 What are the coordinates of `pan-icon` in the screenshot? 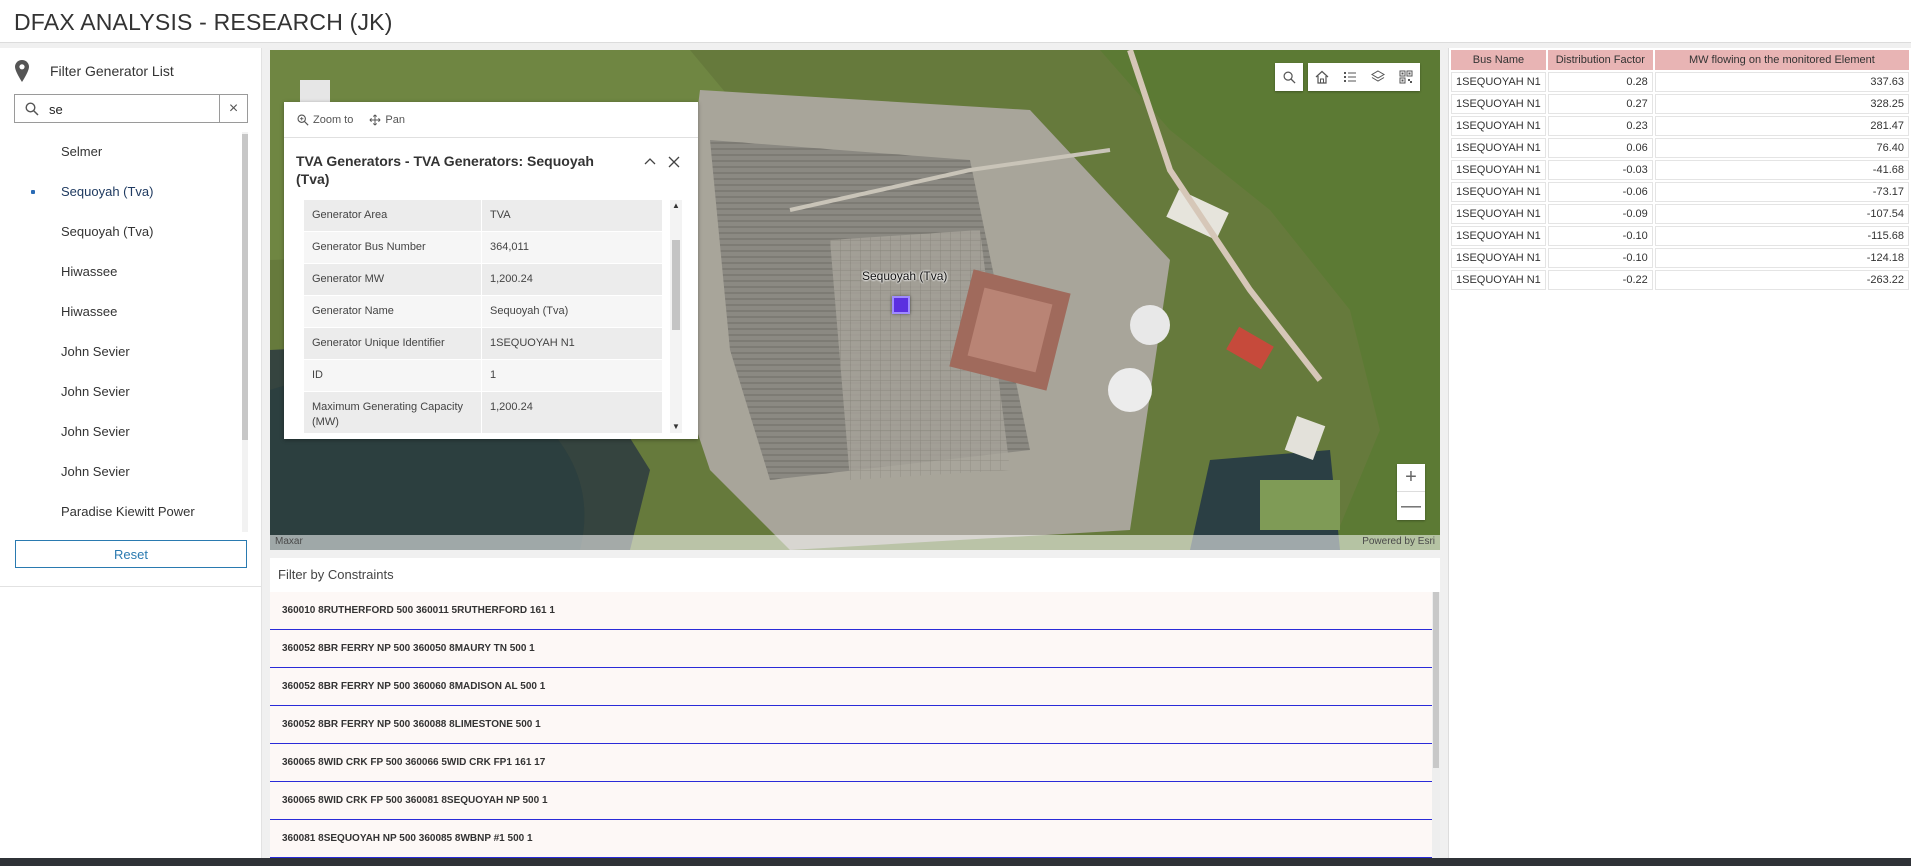 It's located at (375, 119).